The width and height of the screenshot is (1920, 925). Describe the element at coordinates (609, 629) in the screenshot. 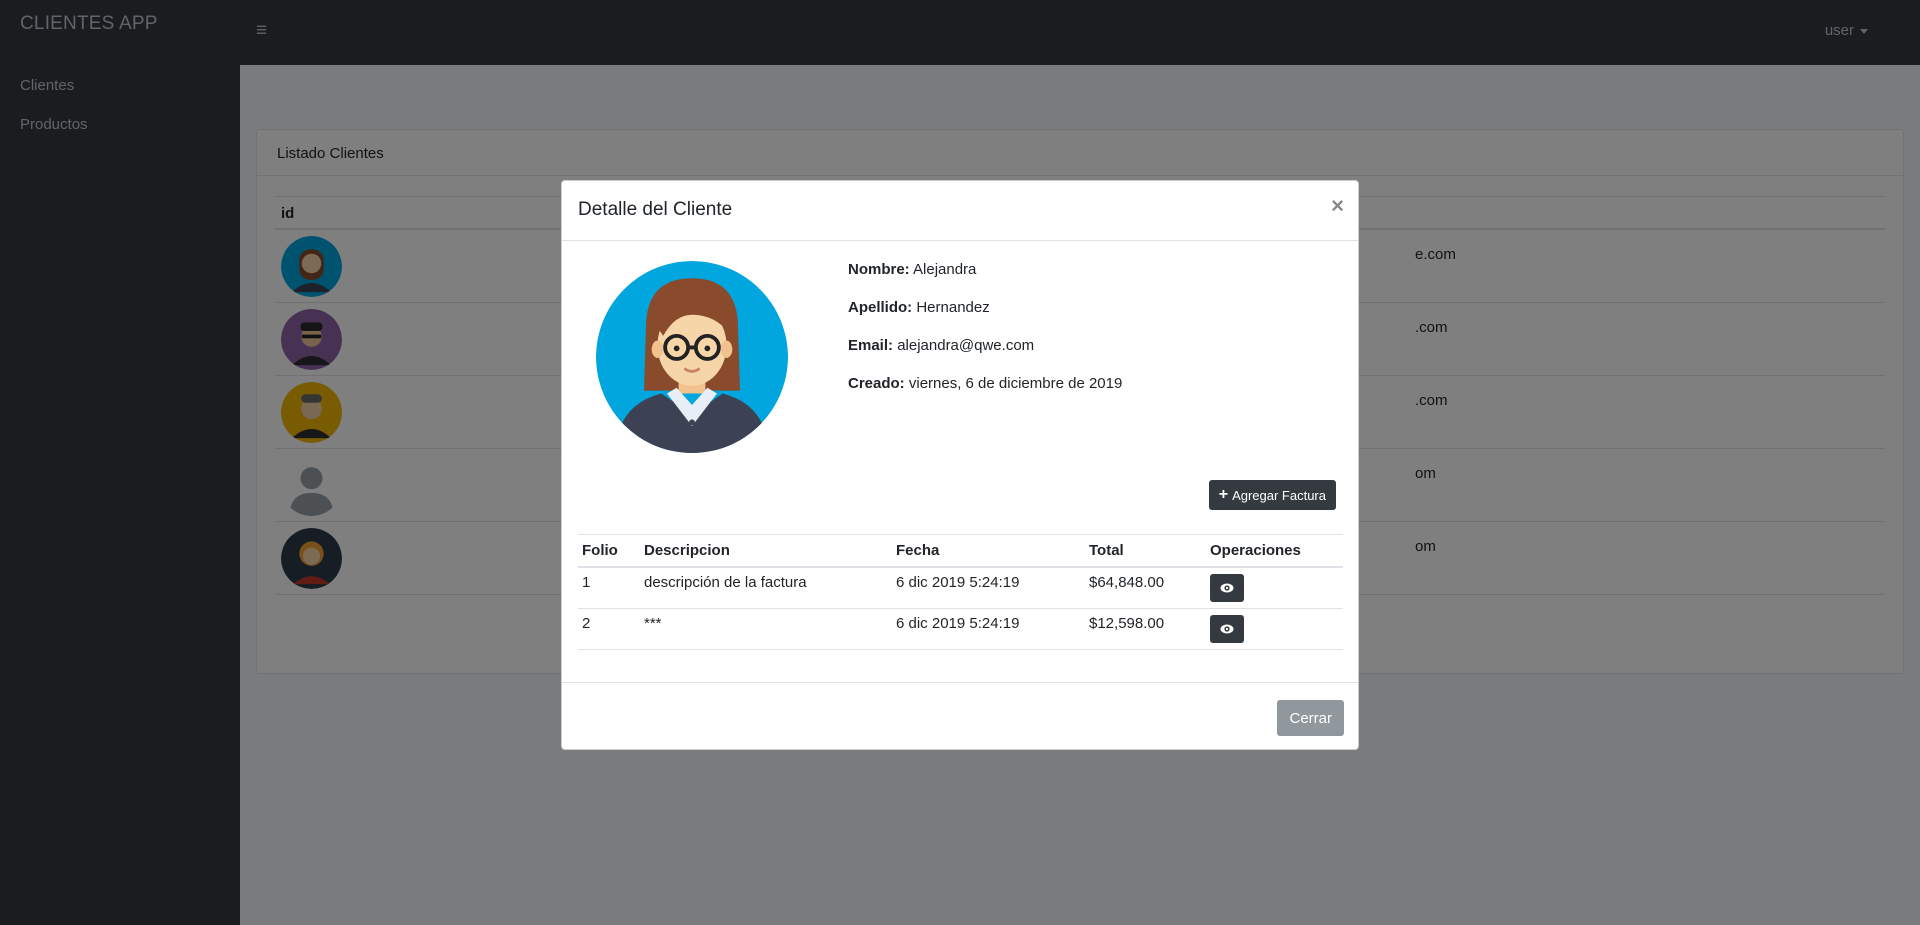

I see `invoice-folio: 2` at that location.